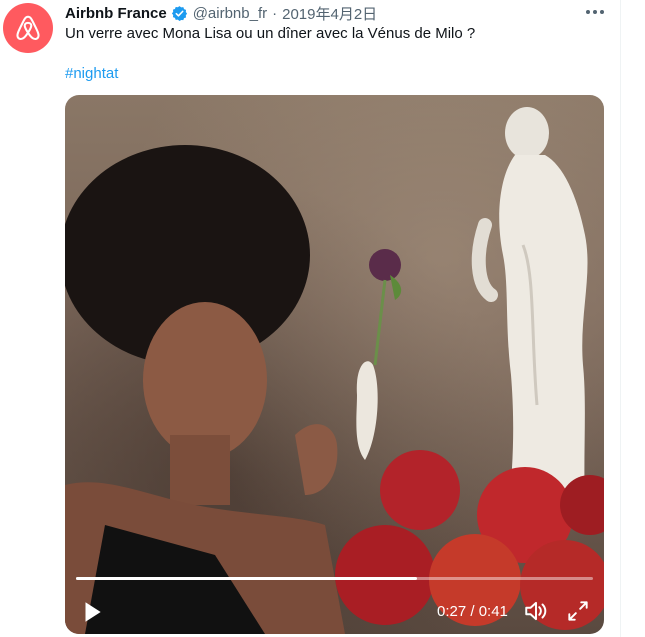  I want to click on more-icon, so click(595, 12).